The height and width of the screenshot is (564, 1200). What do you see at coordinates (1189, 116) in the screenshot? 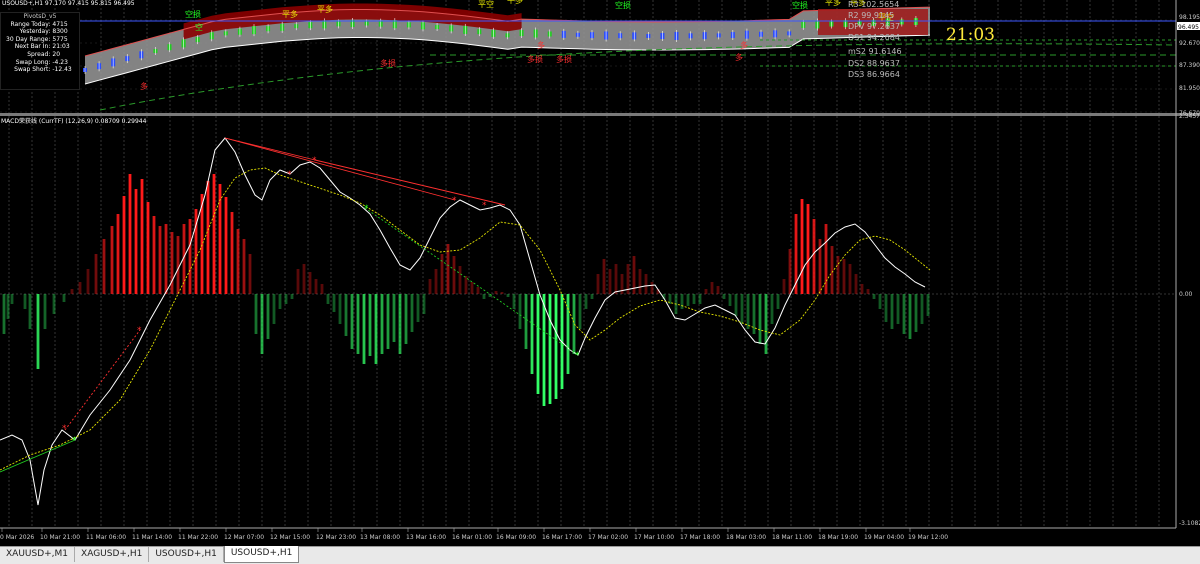
I see `macd-axis-label: 2.3457` at bounding box center [1189, 116].